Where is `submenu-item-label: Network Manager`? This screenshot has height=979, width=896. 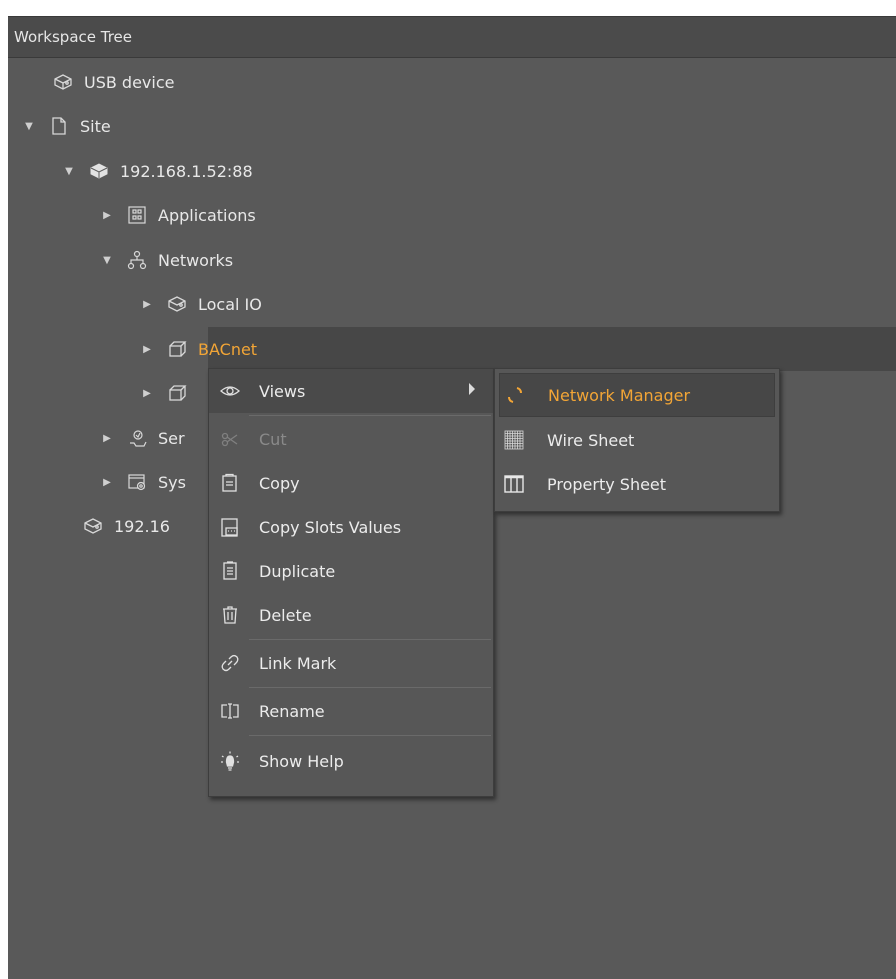 submenu-item-label: Network Manager is located at coordinates (619, 395).